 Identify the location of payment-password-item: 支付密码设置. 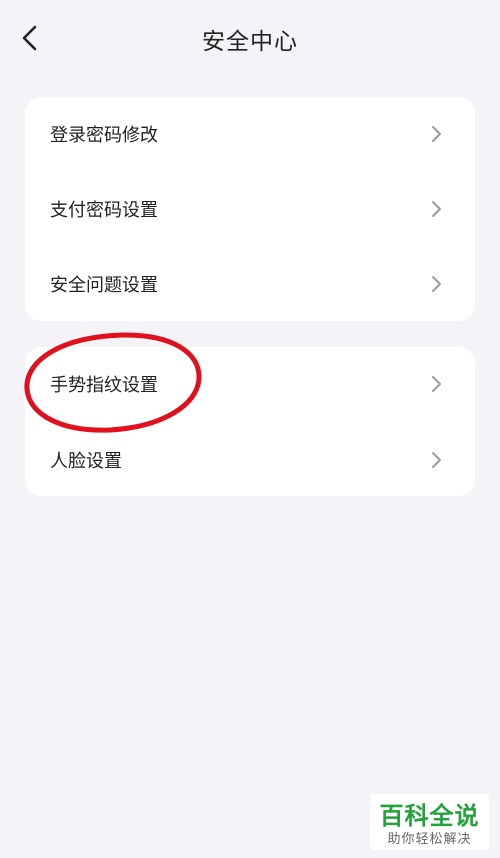
(250, 209).